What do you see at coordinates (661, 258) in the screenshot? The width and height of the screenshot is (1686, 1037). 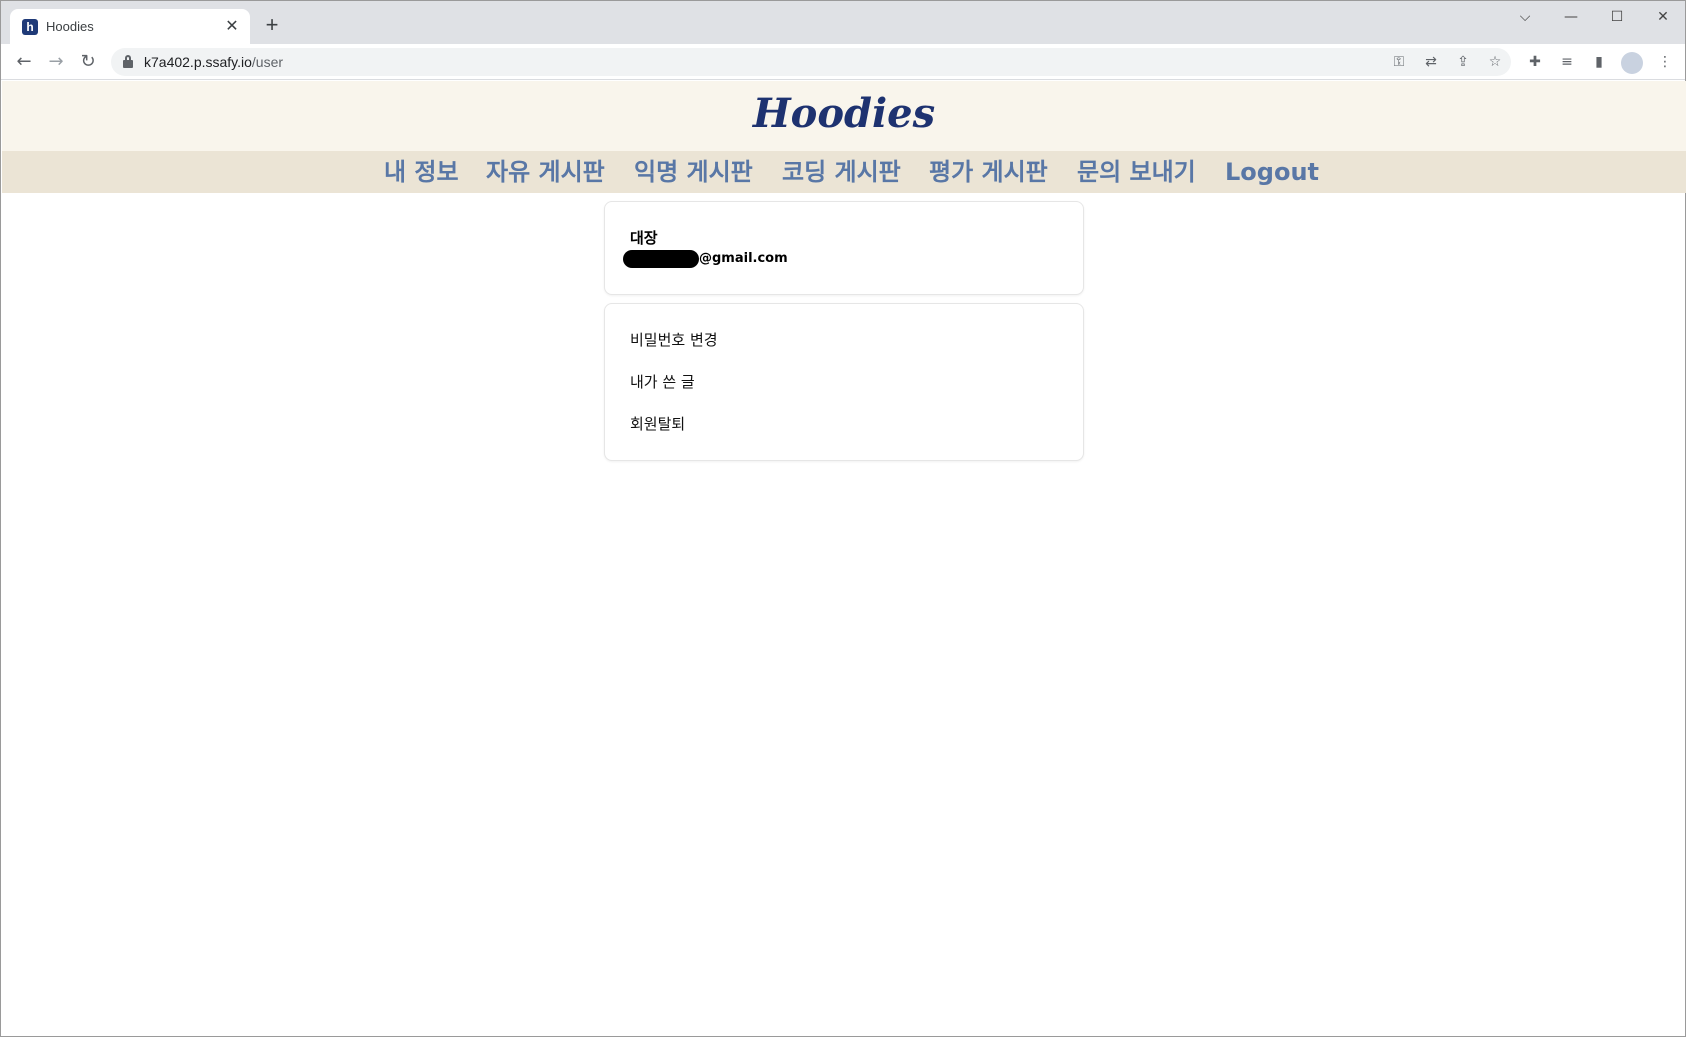 I see `email-redaction` at bounding box center [661, 258].